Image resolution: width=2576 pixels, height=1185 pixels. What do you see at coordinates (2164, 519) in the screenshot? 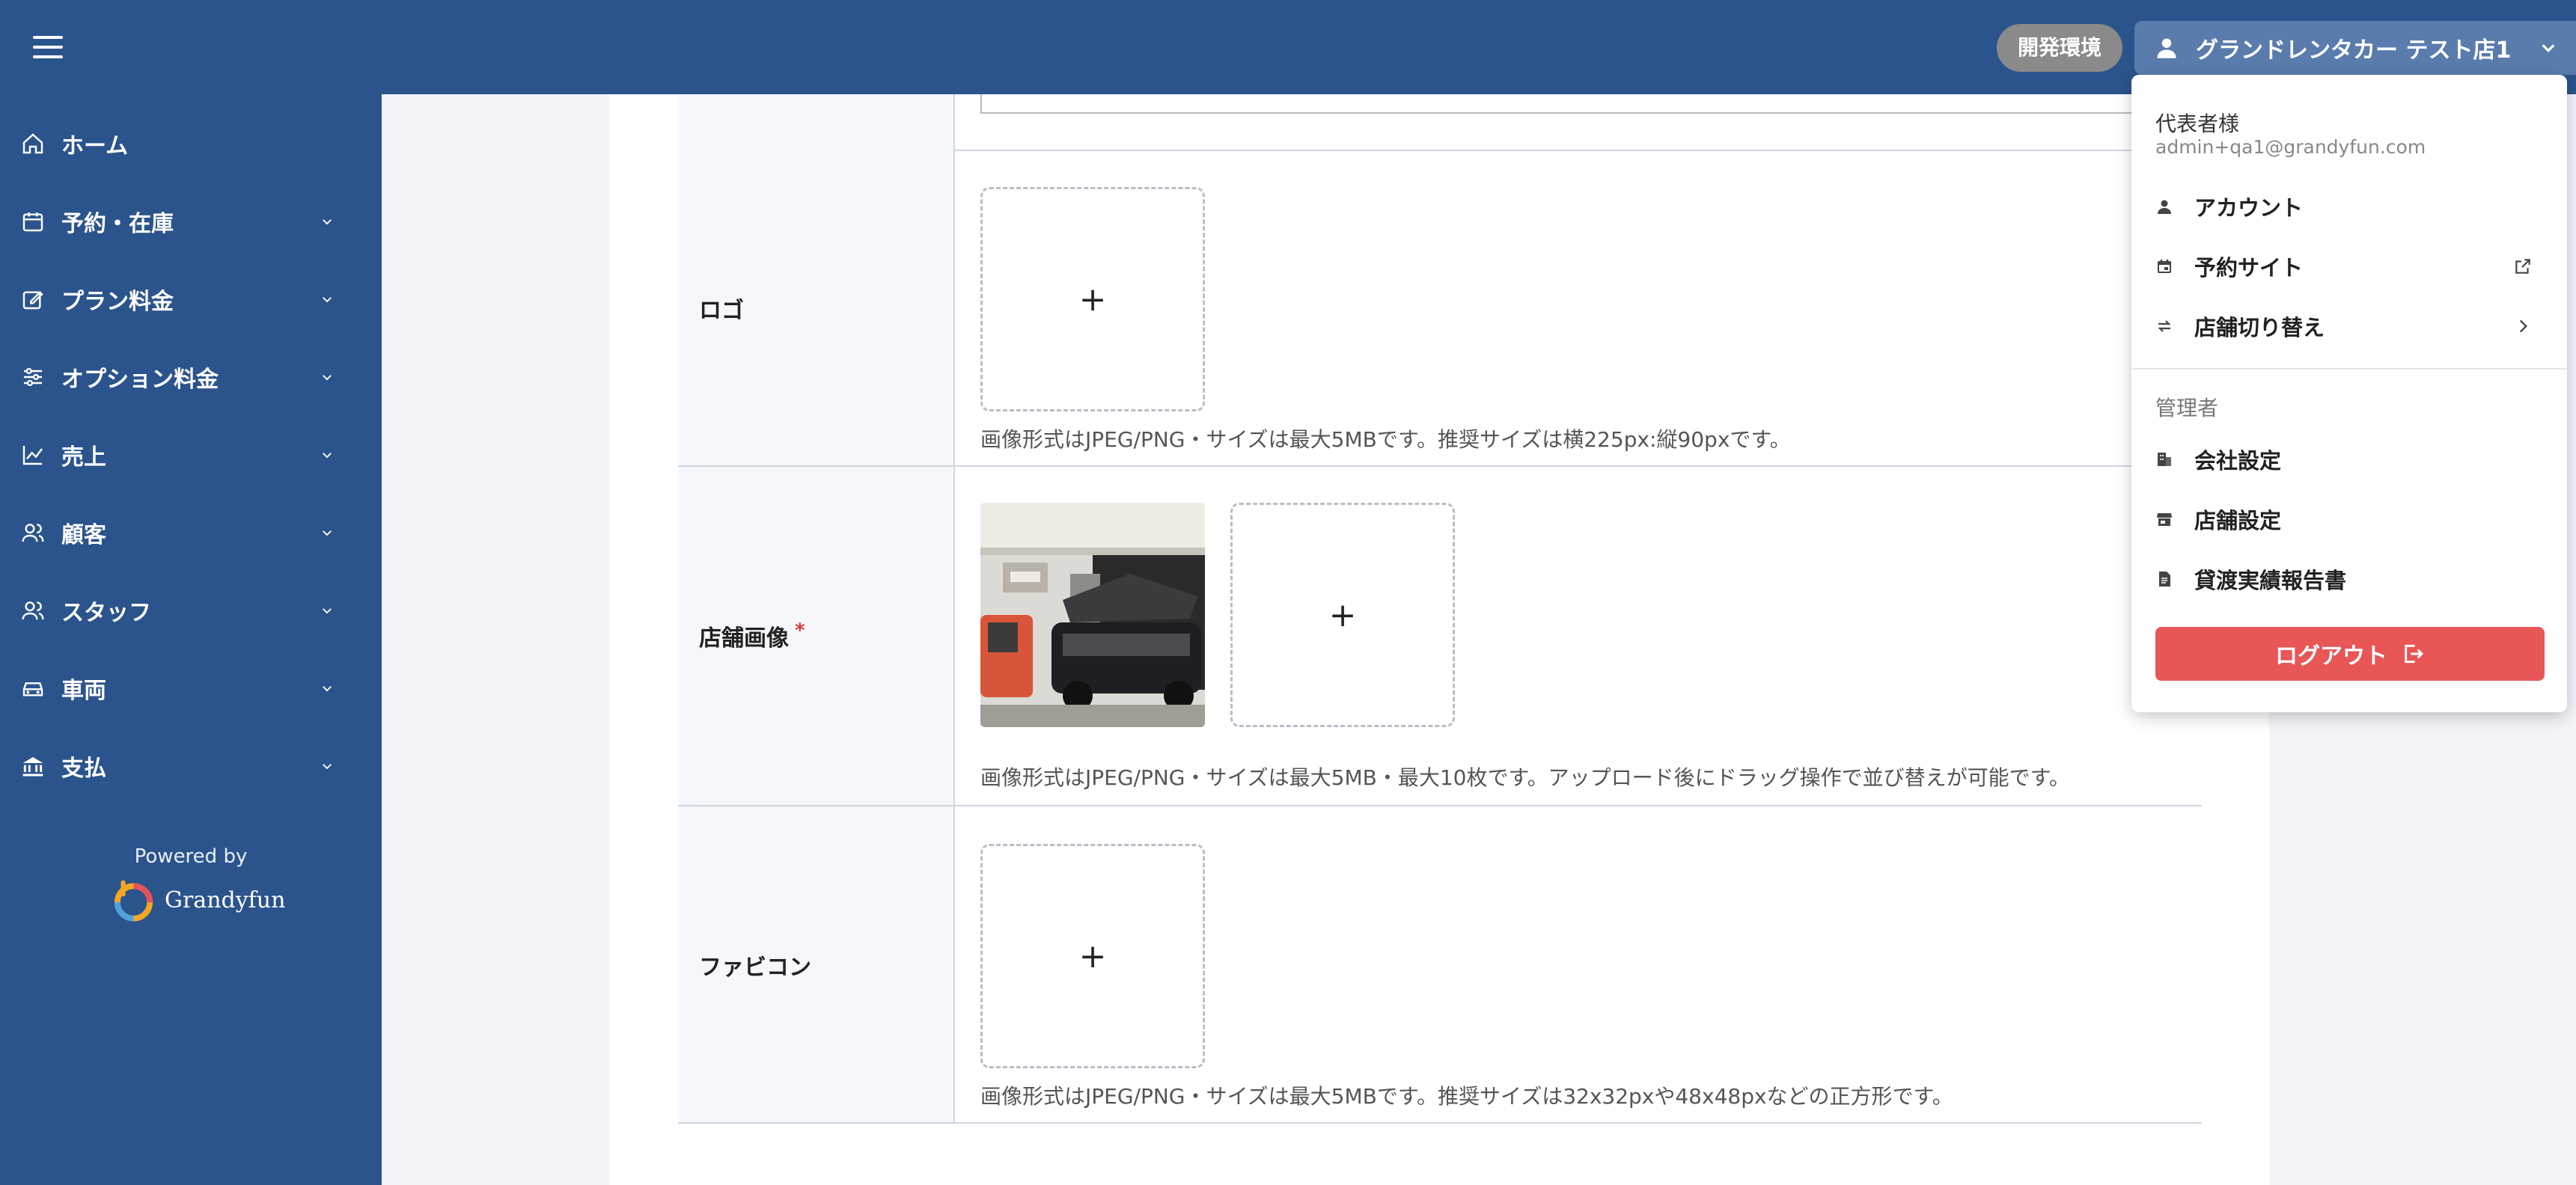
I see `store-icon` at bounding box center [2164, 519].